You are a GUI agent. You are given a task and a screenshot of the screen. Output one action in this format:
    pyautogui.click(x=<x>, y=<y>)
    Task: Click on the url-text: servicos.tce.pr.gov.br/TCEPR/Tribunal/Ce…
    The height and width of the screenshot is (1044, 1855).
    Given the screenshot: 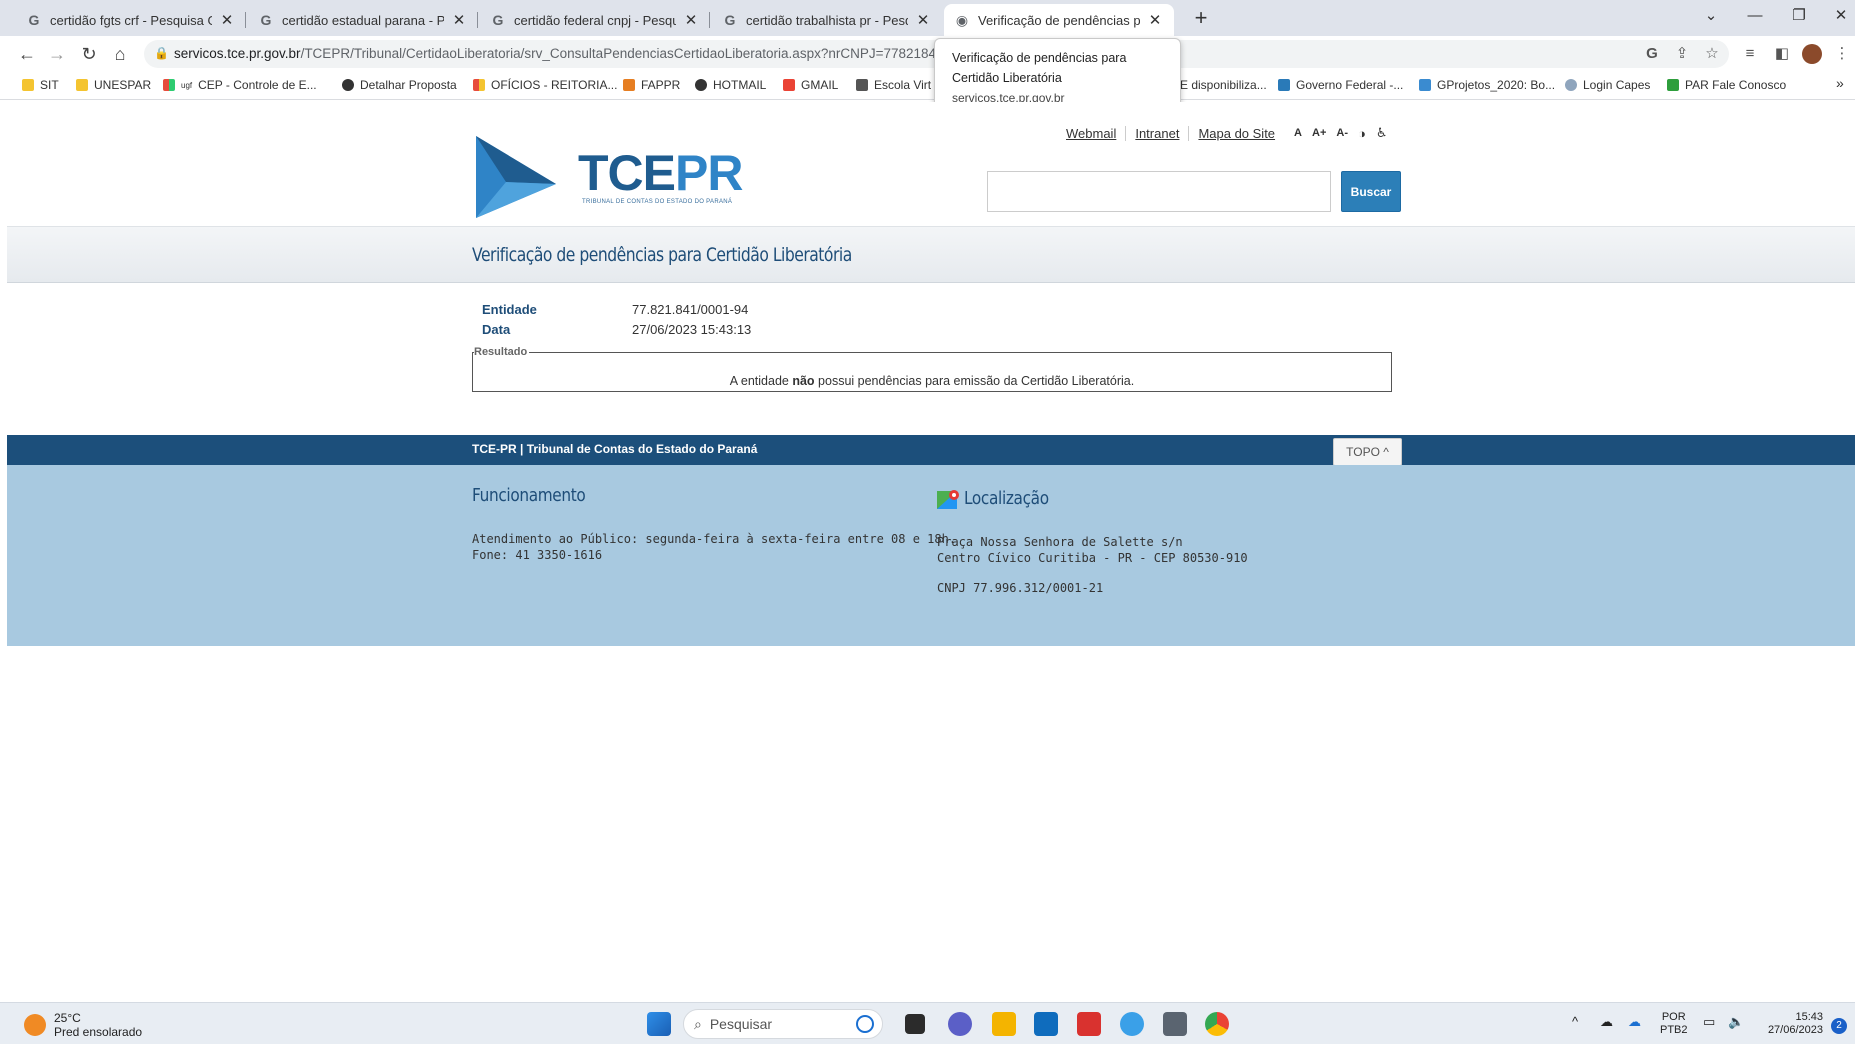 What is the action you would take?
    pyautogui.click(x=566, y=53)
    